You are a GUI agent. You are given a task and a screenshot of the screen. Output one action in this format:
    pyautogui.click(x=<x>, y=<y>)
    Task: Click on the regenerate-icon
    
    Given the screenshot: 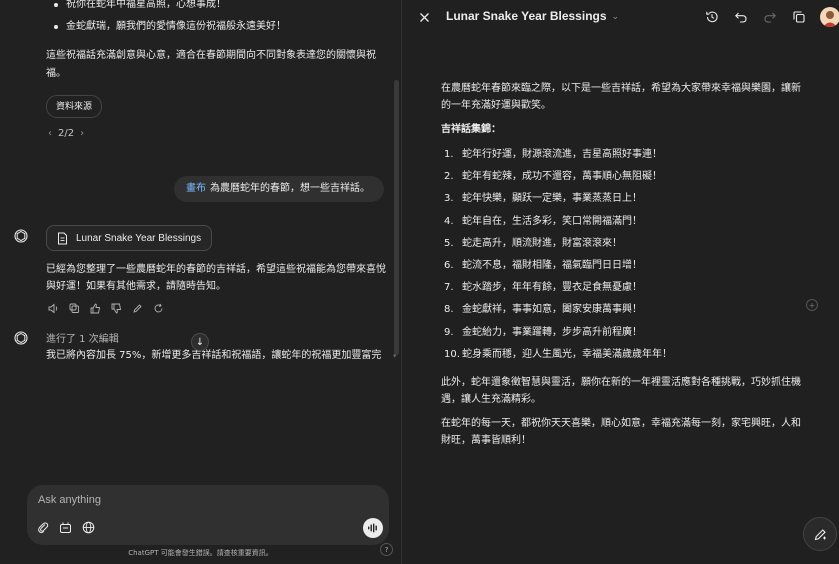 What is the action you would take?
    pyautogui.click(x=158, y=308)
    